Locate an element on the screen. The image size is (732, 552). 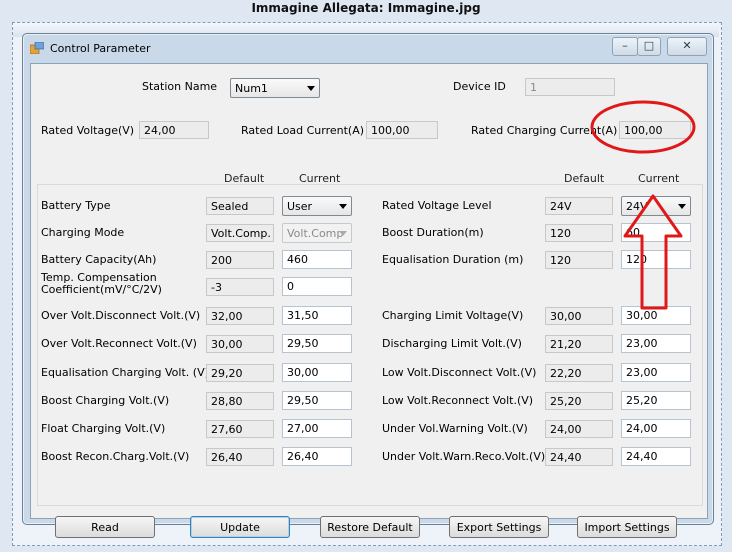
device-id-label: Device ID is located at coordinates (479, 86).